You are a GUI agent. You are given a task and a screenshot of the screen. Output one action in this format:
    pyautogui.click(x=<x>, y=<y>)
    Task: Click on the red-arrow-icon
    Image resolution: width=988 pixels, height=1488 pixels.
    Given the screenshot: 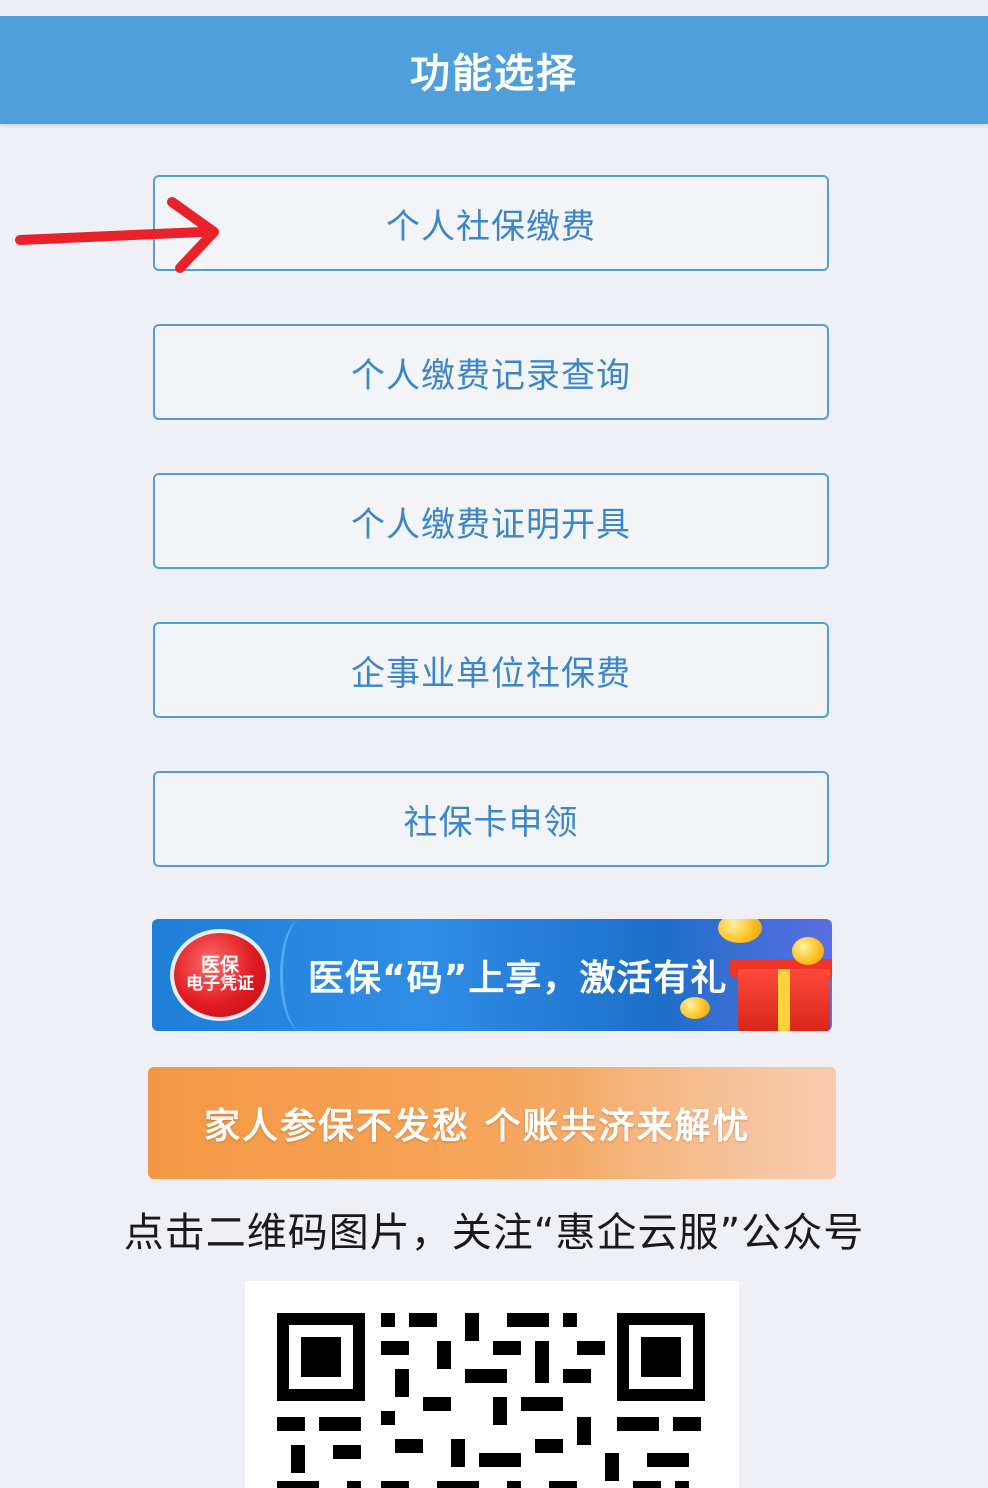 What is the action you would take?
    pyautogui.click(x=117, y=235)
    